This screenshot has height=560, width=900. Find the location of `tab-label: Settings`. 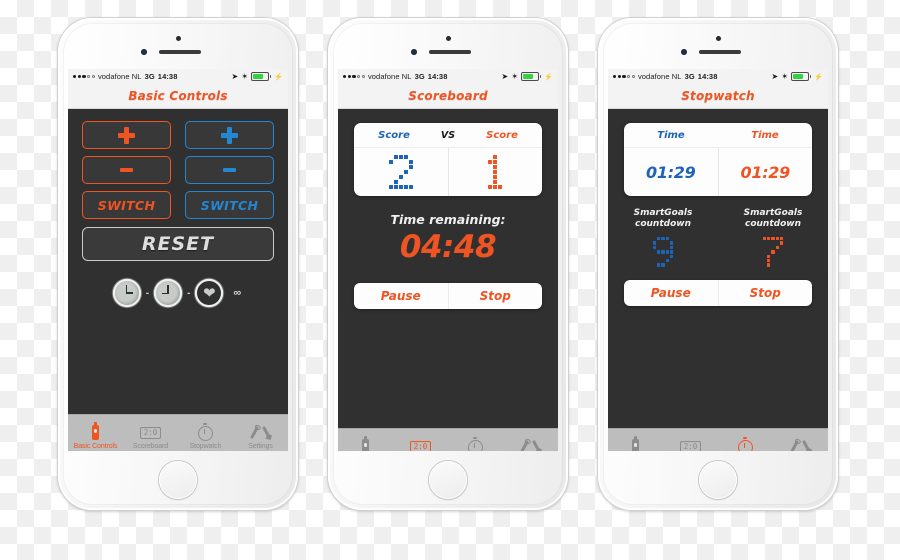

tab-label: Settings is located at coordinates (260, 446).